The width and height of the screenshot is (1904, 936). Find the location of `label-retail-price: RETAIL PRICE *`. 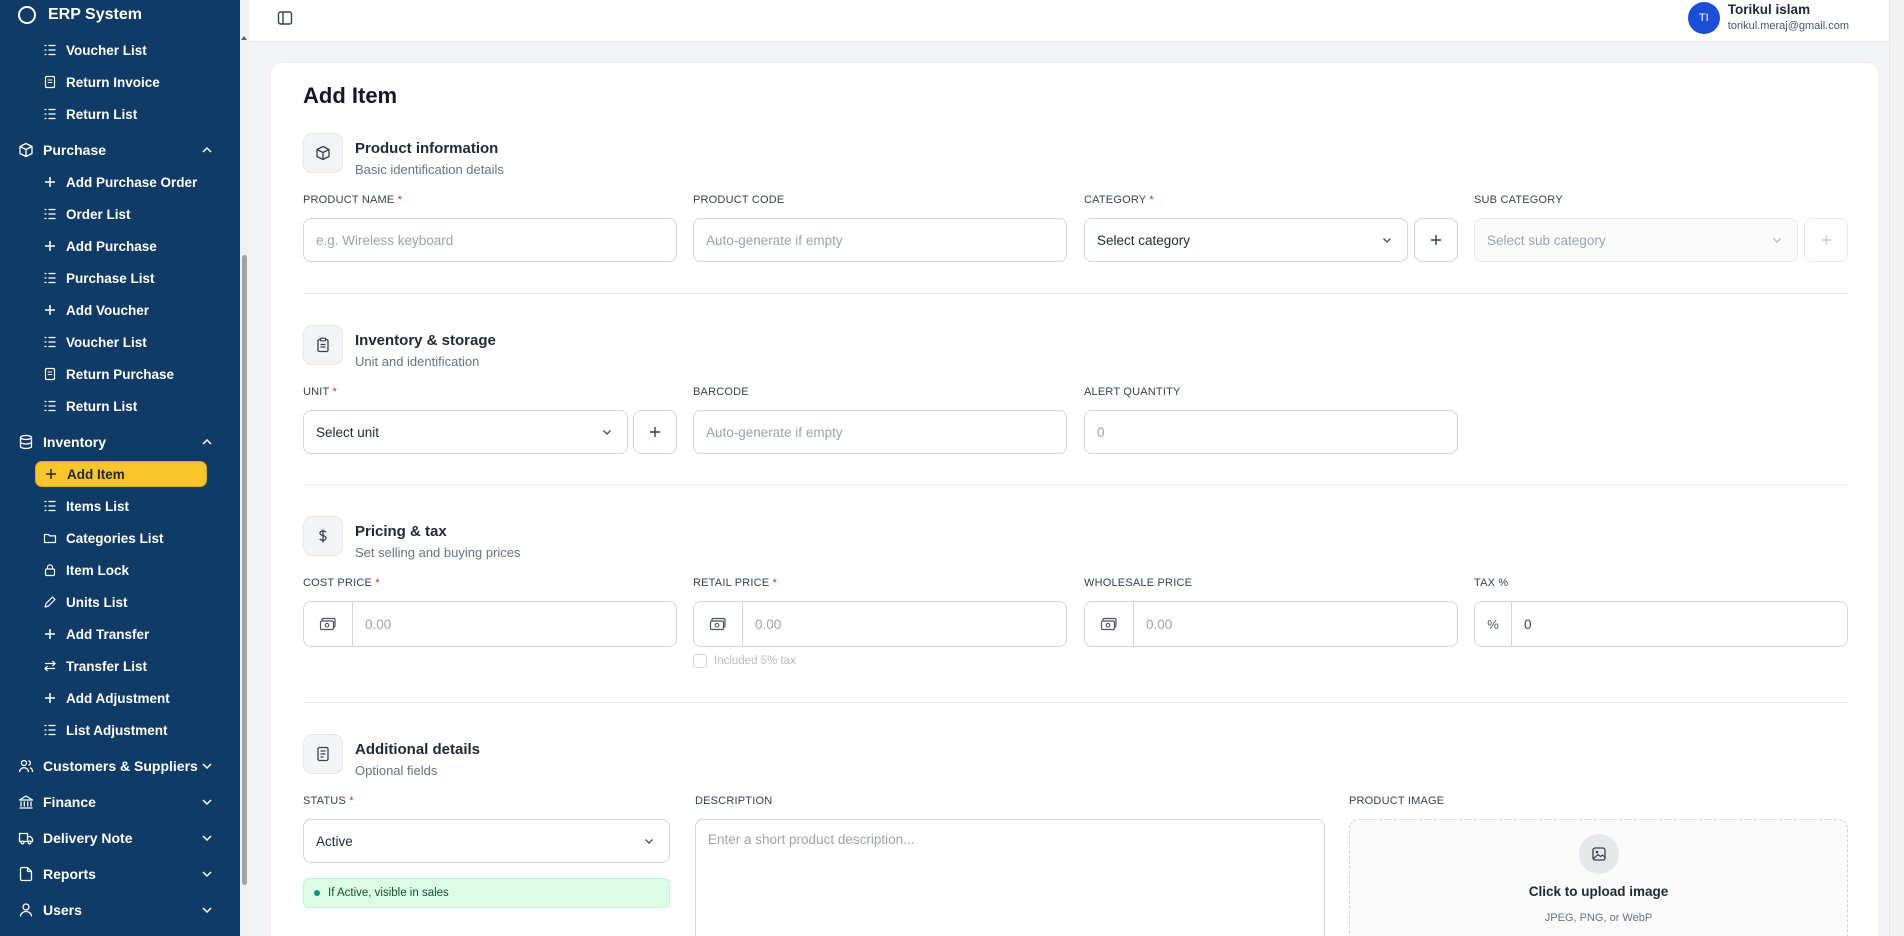

label-retail-price: RETAIL PRICE * is located at coordinates (735, 583).